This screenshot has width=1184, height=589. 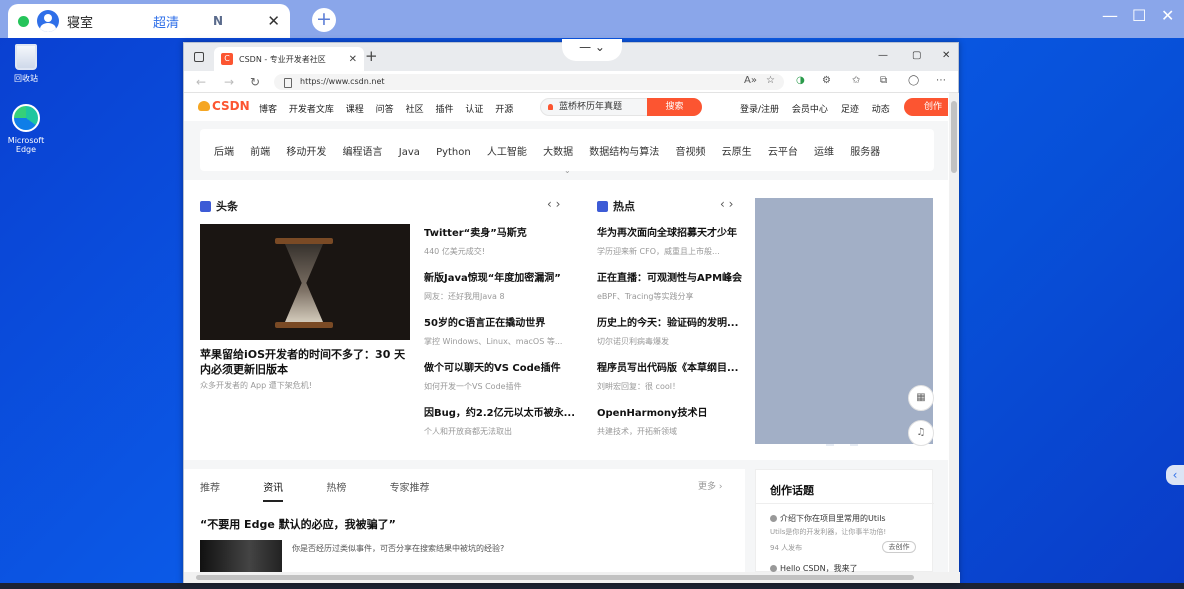 I want to click on minimize-button: —, so click(x=1110, y=15).